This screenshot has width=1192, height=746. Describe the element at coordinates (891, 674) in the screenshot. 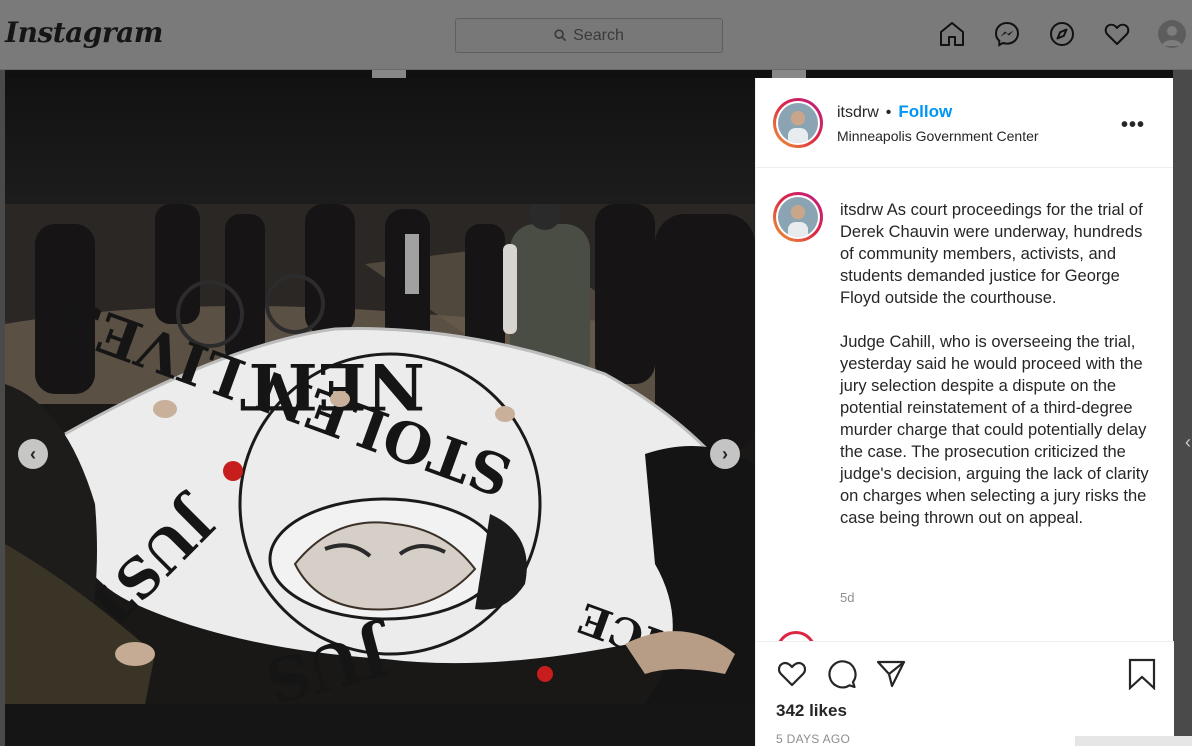

I see `share-icon` at that location.